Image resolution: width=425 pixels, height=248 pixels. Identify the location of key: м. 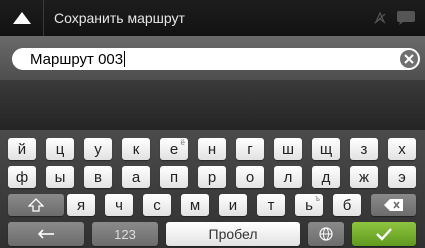
(195, 205).